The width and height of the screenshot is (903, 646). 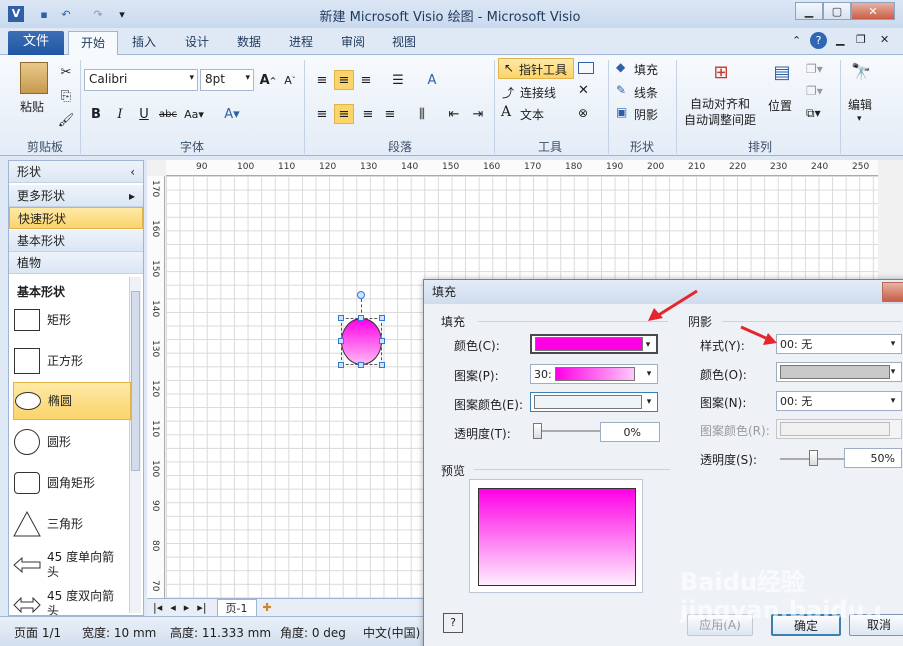 I want to click on annotation-arrow-style, so click(x=758, y=335).